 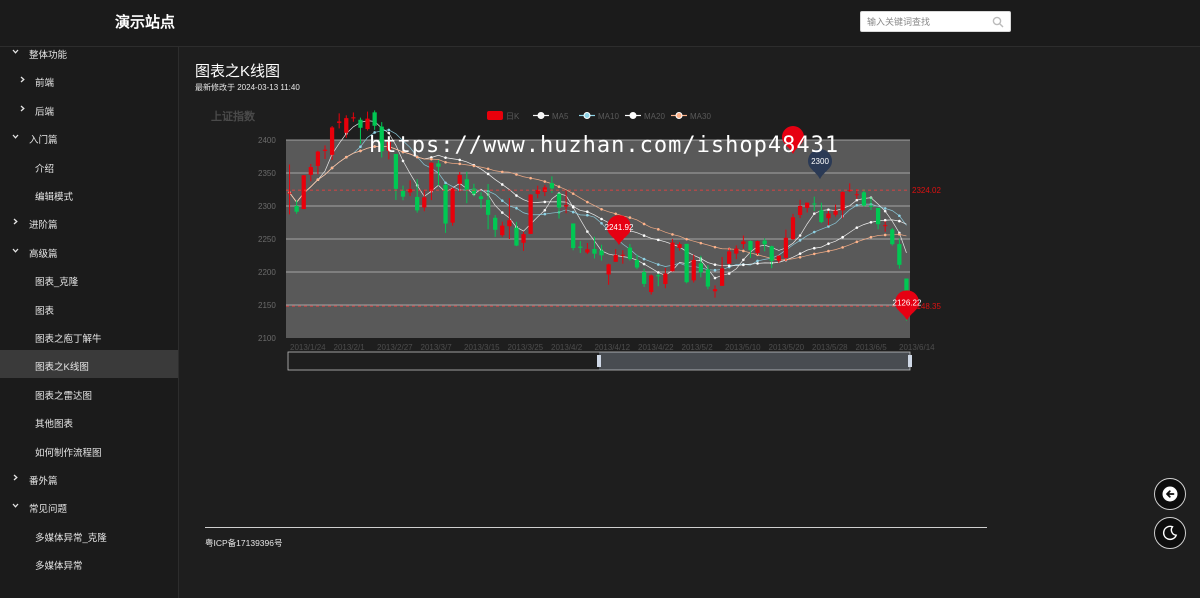 I want to click on legend-swatch, so click(x=495, y=115).